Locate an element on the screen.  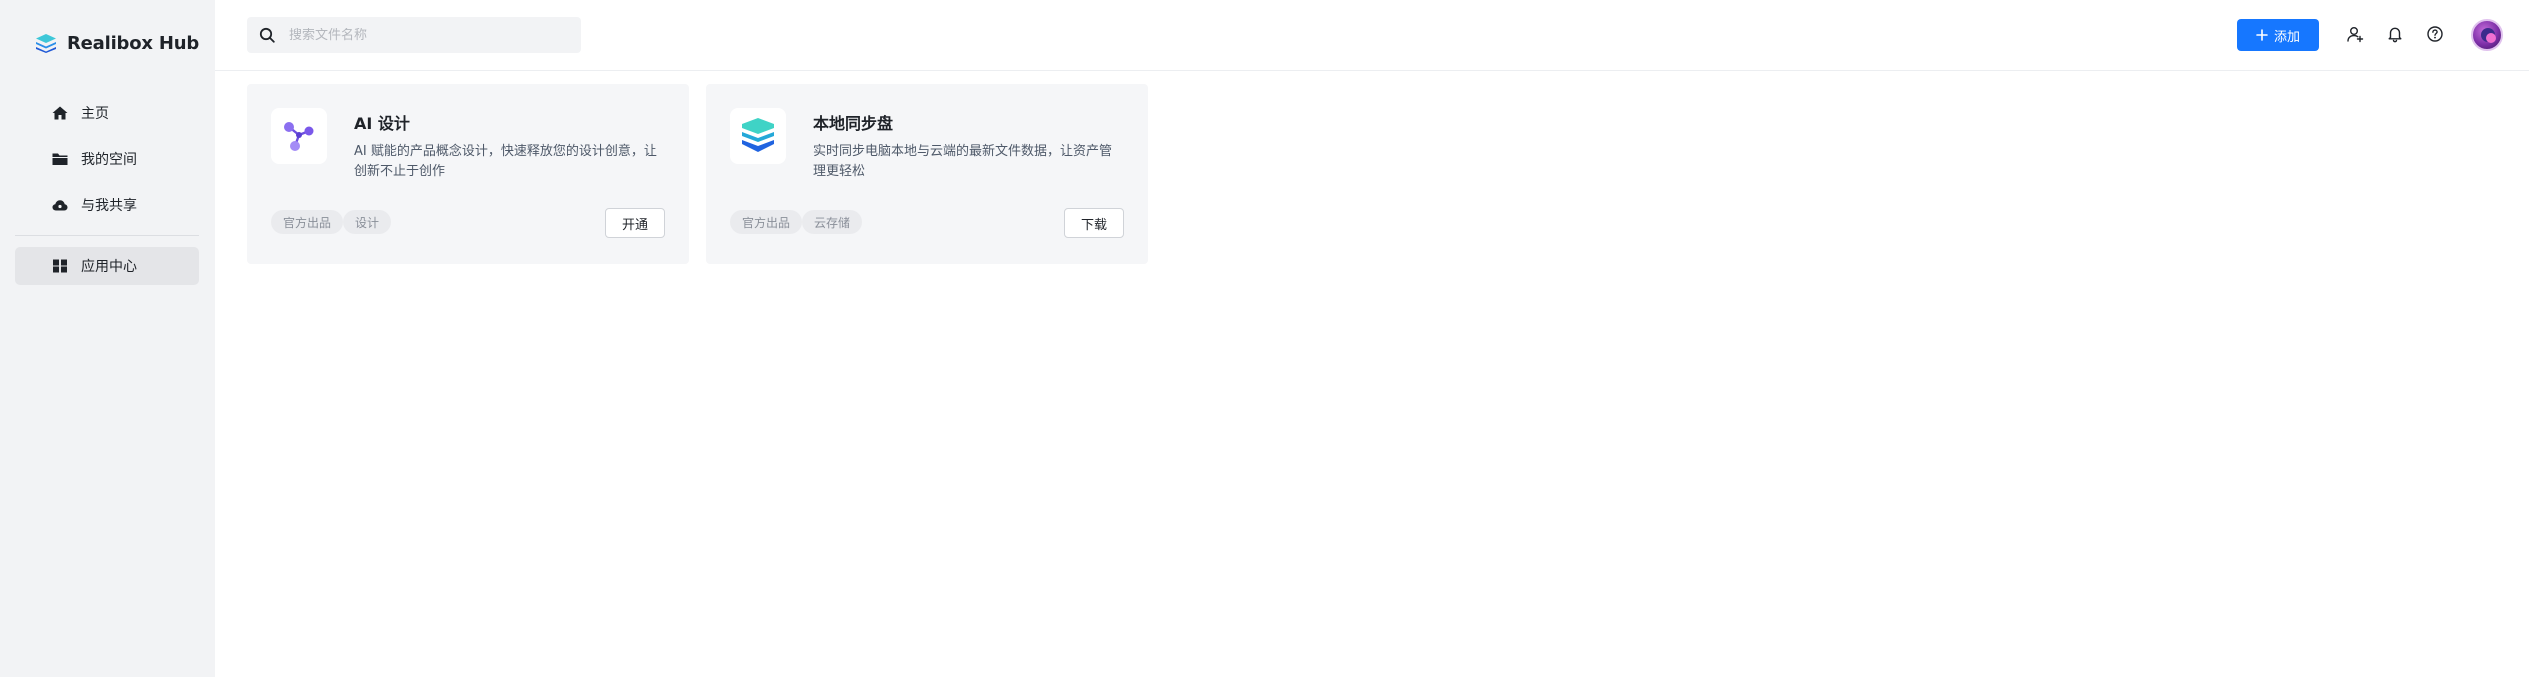
help-icon is located at coordinates (2435, 34).